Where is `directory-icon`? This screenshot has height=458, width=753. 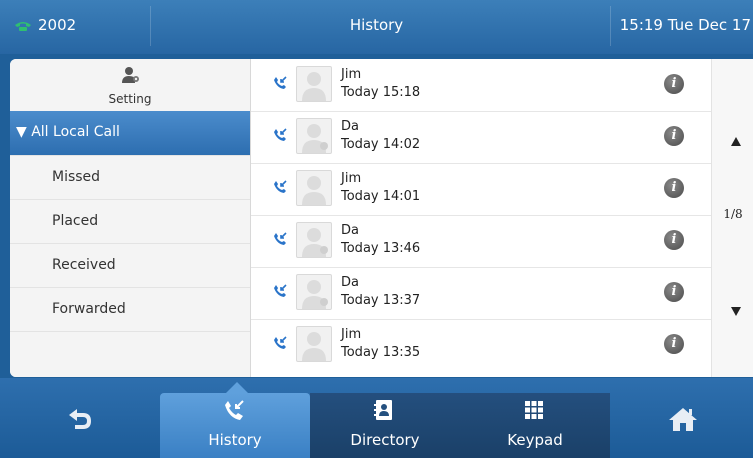
directory-icon is located at coordinates (383, 410).